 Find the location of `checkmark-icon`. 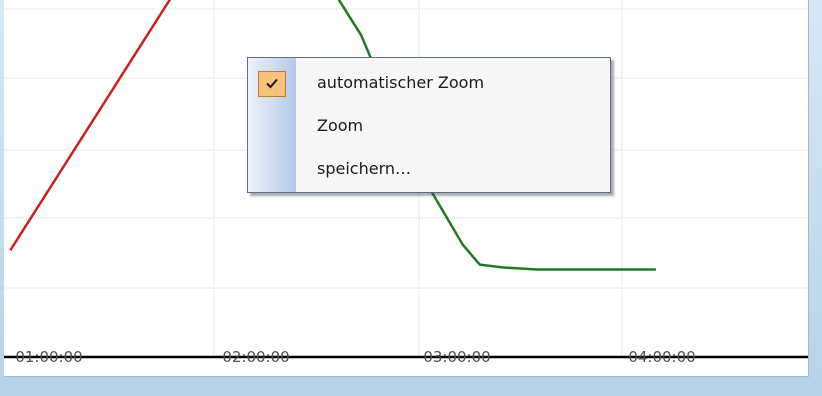

checkmark-icon is located at coordinates (272, 84).